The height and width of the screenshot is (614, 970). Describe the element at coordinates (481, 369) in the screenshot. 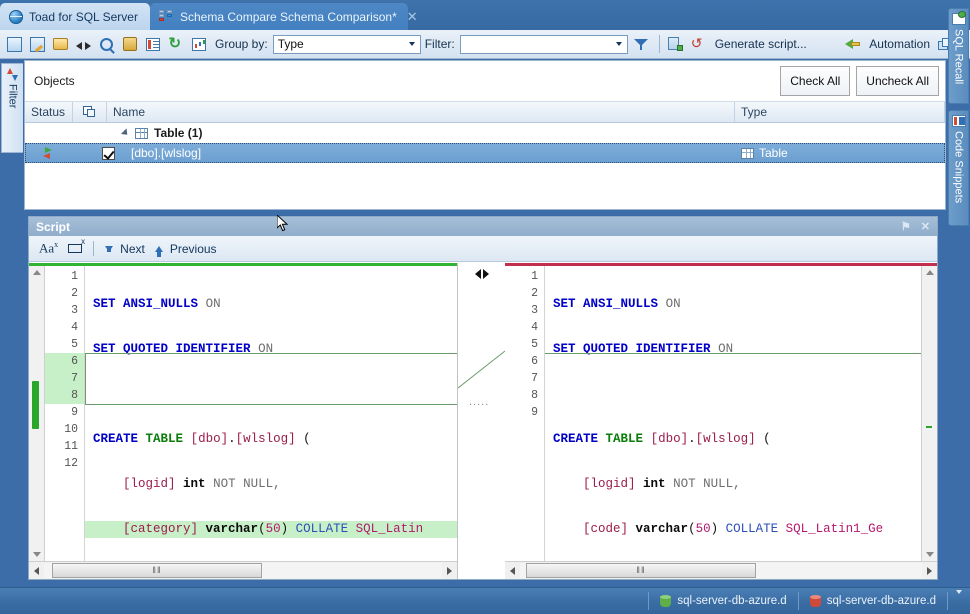

I see `diff-connector-lines` at that location.